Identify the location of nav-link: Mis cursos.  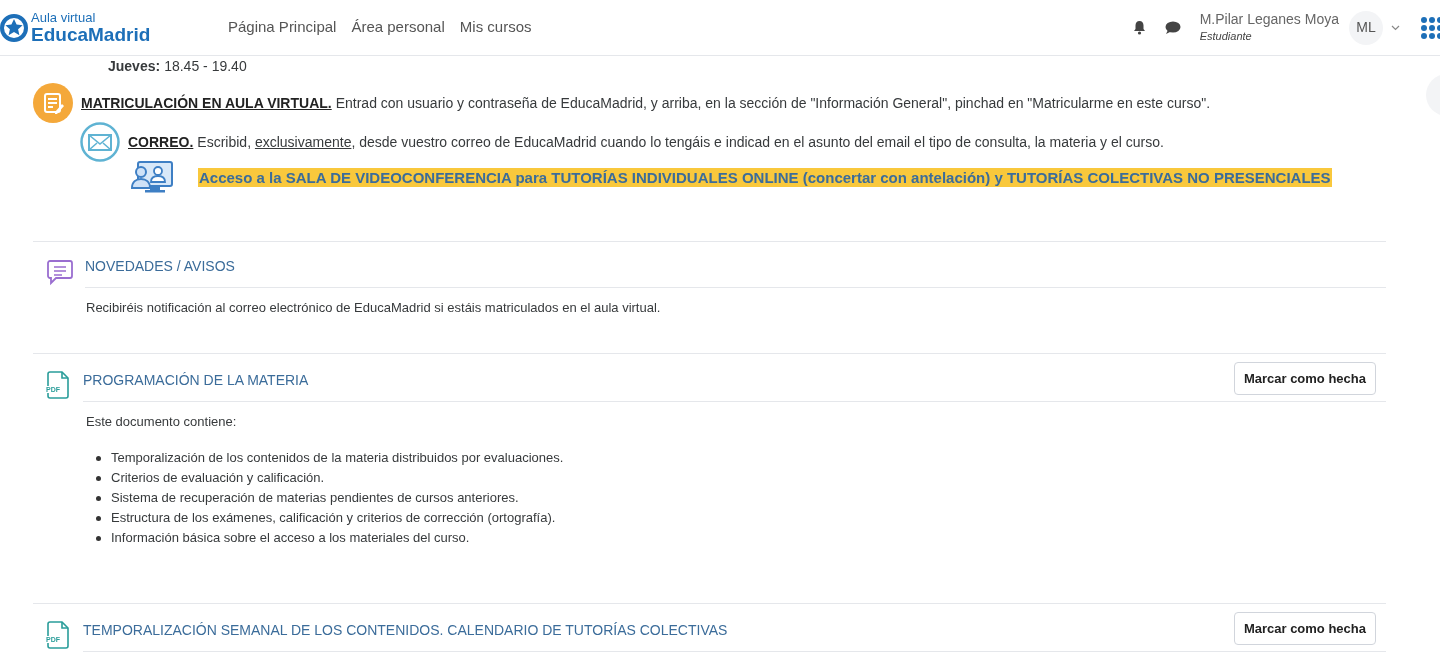
(495, 27).